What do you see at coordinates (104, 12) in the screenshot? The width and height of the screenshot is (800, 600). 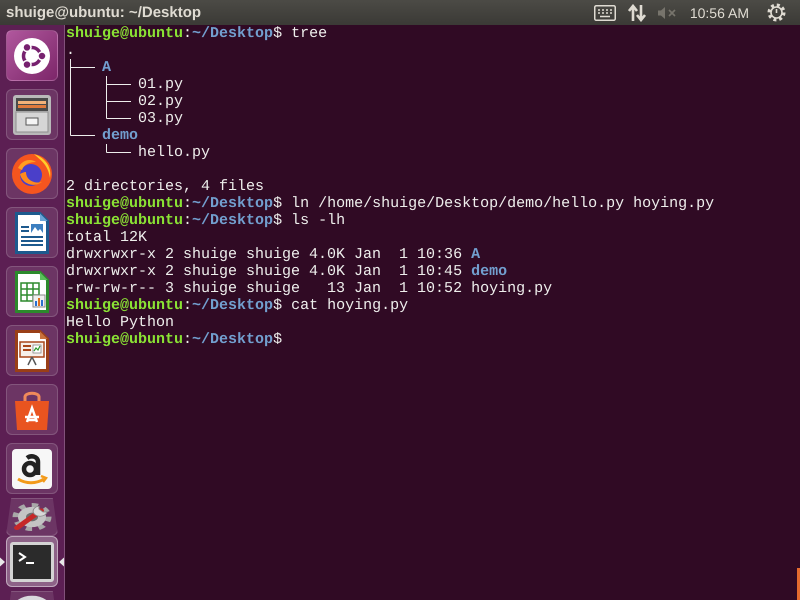 I see `window-title: shuige@ubuntu: ~/Desktop` at bounding box center [104, 12].